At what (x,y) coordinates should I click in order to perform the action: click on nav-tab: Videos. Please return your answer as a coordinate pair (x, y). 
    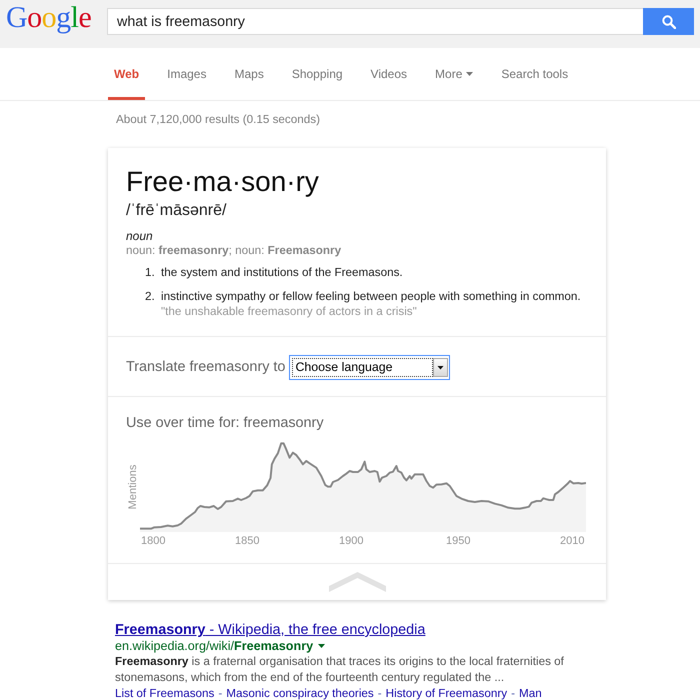
    Looking at the image, I should click on (389, 74).